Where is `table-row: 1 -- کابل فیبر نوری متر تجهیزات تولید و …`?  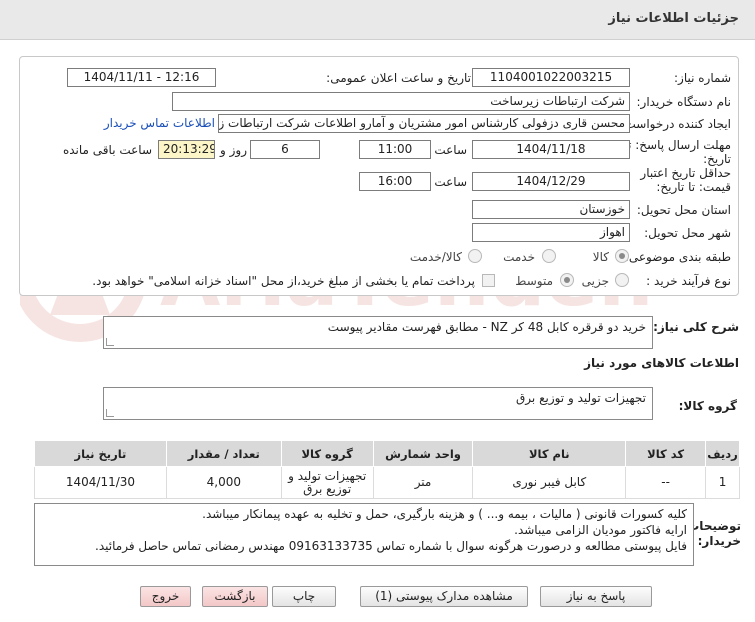 table-row: 1 -- کابل فیبر نوری متر تجهیزات تولید و … is located at coordinates (387, 482).